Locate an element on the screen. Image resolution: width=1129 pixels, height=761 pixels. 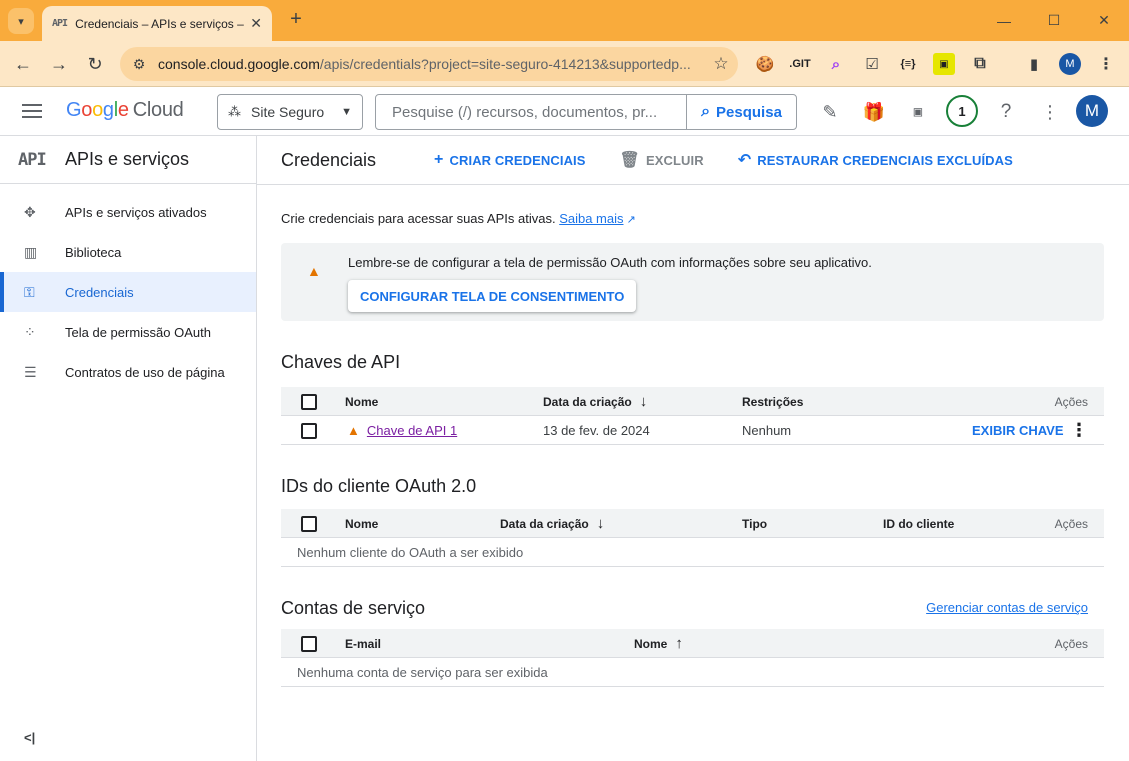
extensions-puzzle-icon: ⧉ is located at coordinates (980, 64).